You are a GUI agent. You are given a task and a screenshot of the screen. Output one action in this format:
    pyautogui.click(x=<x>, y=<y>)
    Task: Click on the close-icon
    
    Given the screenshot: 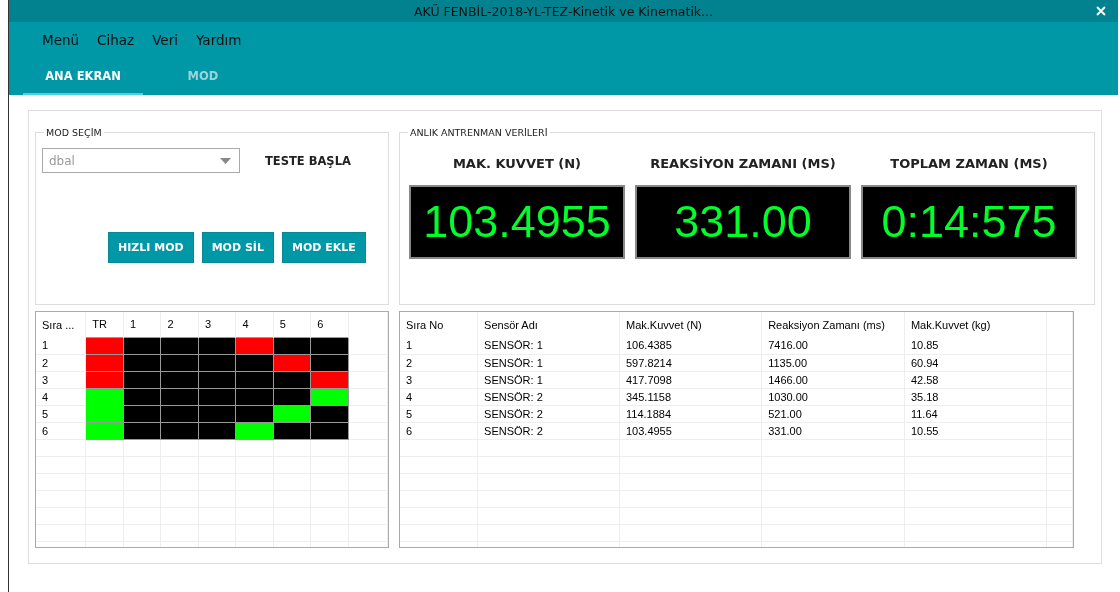 What is the action you would take?
    pyautogui.click(x=1101, y=11)
    